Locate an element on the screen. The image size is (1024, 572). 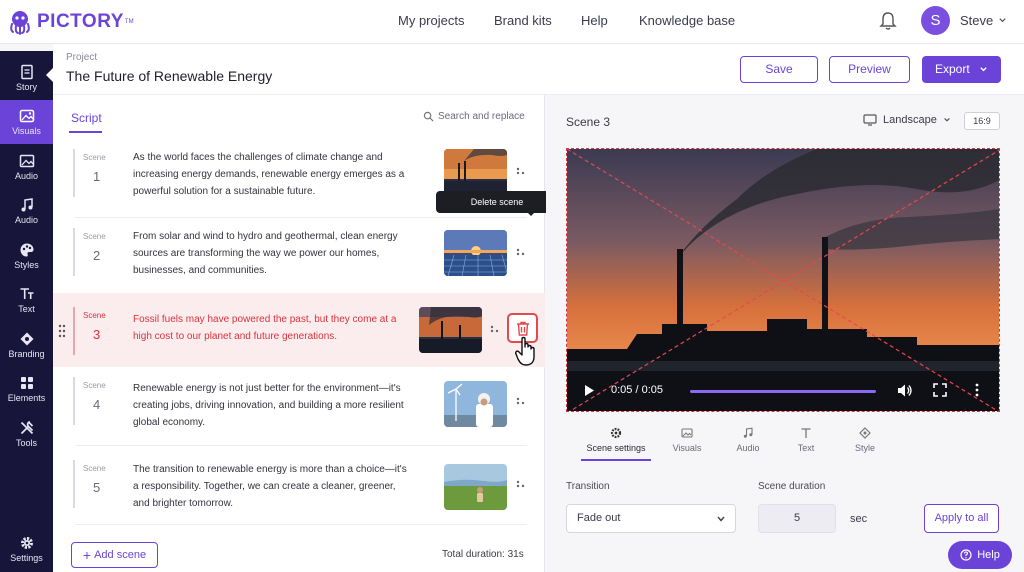
tab-scene-settings: Scene settings is located at coordinates (616, 440).